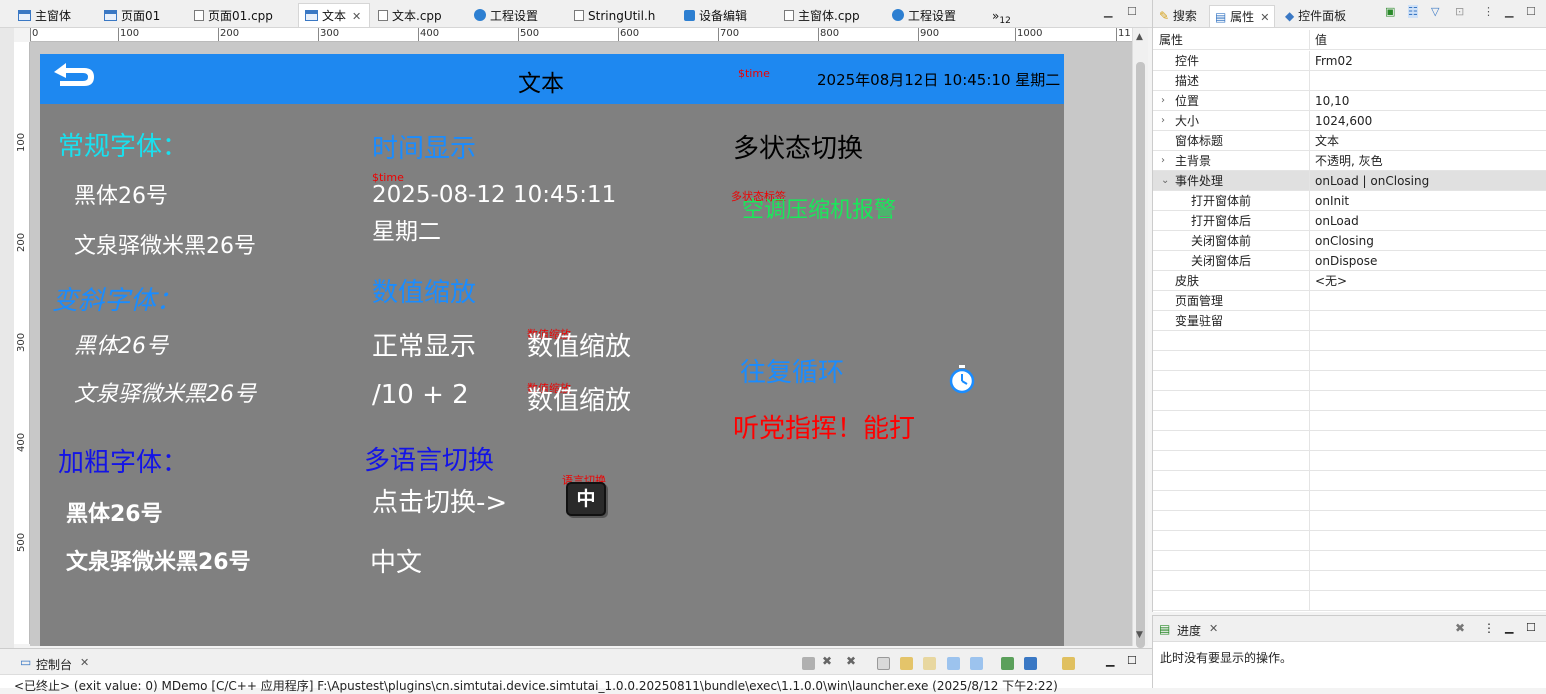 The image size is (1546, 694). I want to click on tab-text-cpp: 文本.cpp, so click(410, 16).